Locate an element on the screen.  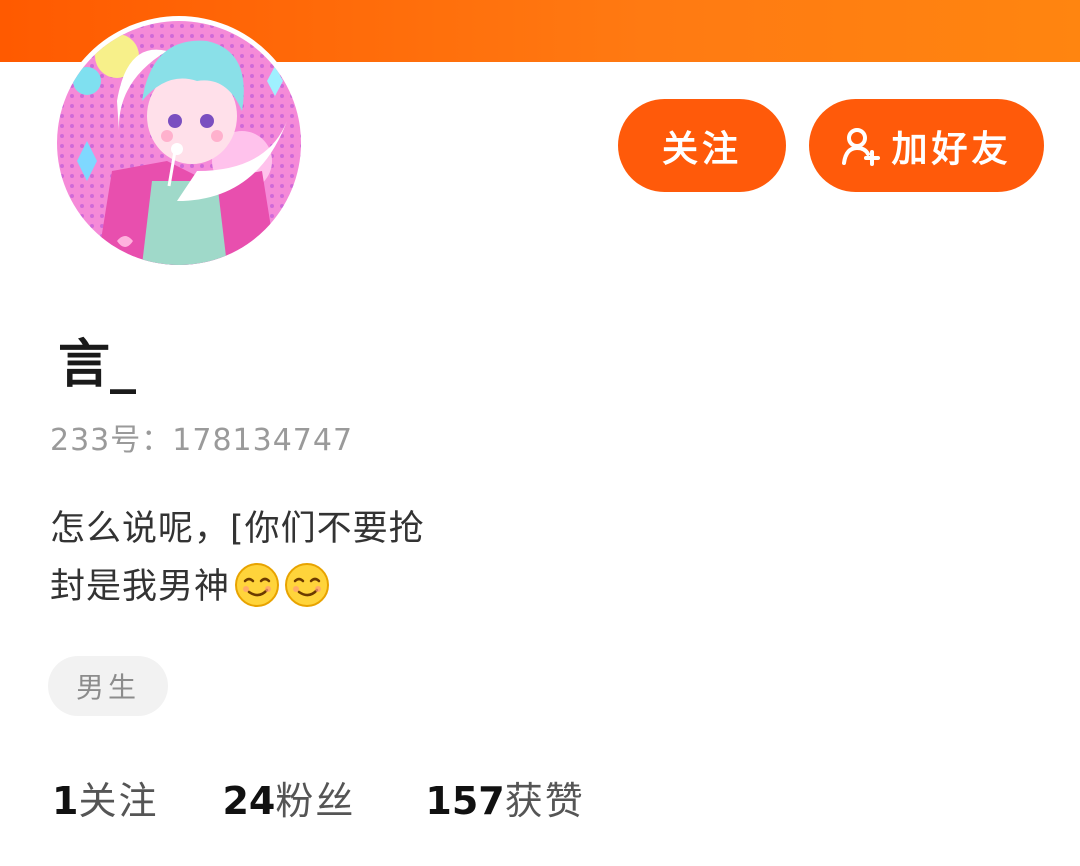
stat-likes: 157 获赞 is located at coordinates (504, 797).